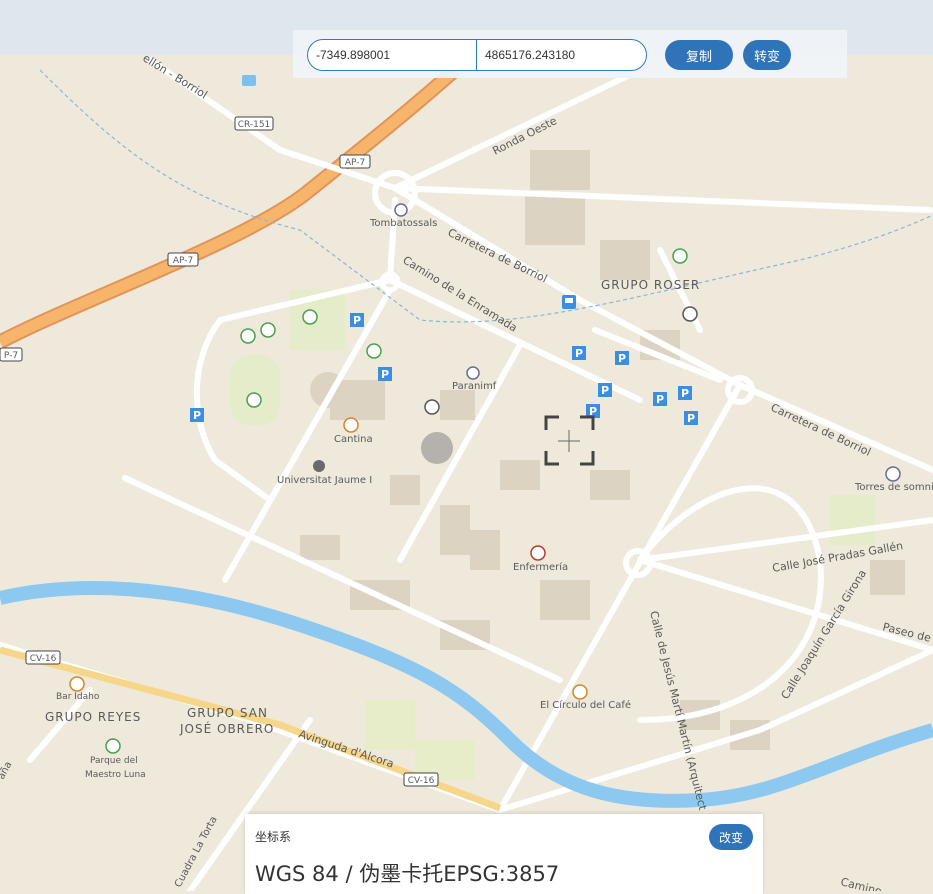  I want to click on label-grupo-reyes: GRUPO REYES, so click(93, 717).